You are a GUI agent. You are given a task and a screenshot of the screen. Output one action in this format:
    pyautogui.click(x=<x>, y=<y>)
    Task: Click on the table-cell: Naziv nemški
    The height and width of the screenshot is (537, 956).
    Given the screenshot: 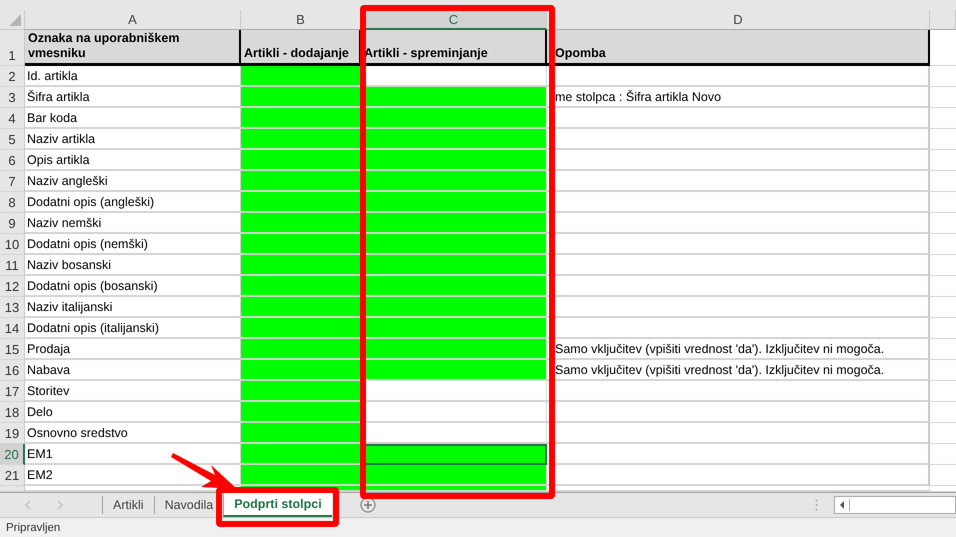 What is the action you would take?
    pyautogui.click(x=133, y=223)
    